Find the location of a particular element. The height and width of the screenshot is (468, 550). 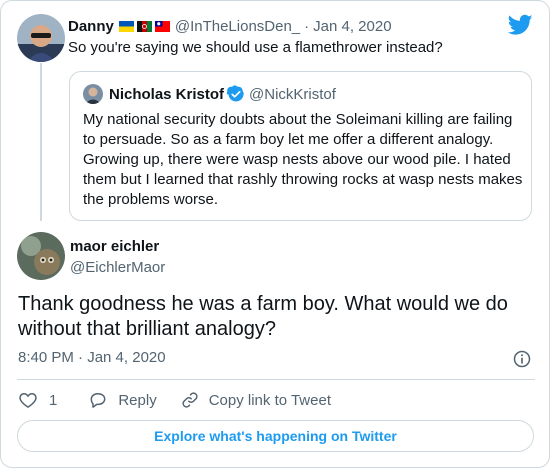

retweeted-date: Jan 4, 2020 is located at coordinates (352, 26).